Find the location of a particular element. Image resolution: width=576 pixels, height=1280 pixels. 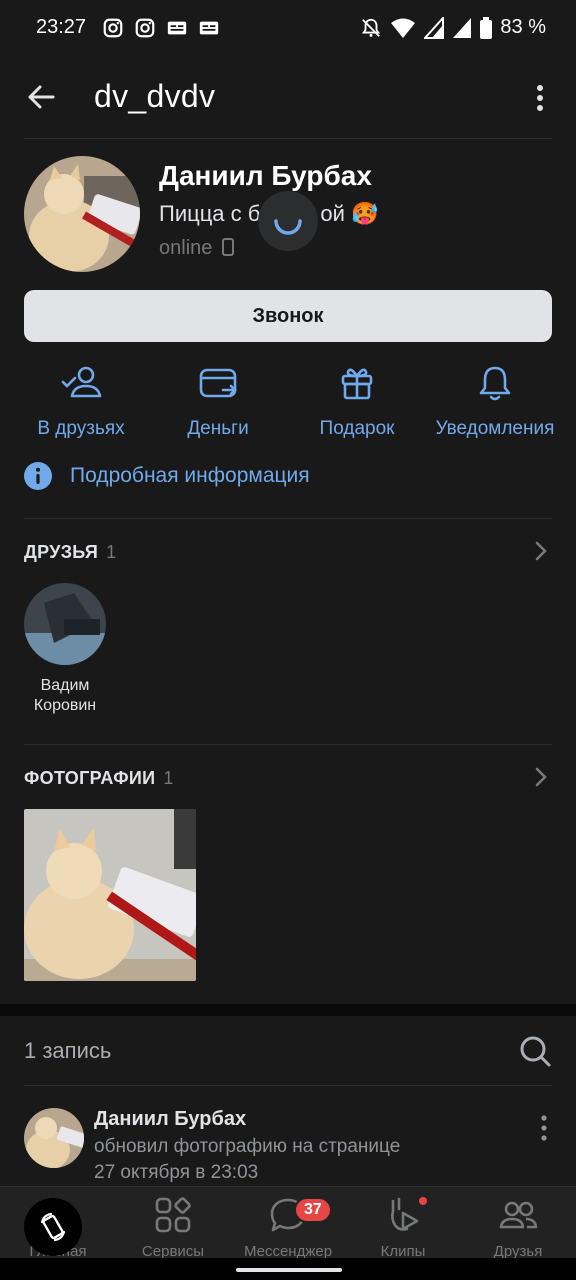

details-link-label: Подробная информация is located at coordinates (190, 475).